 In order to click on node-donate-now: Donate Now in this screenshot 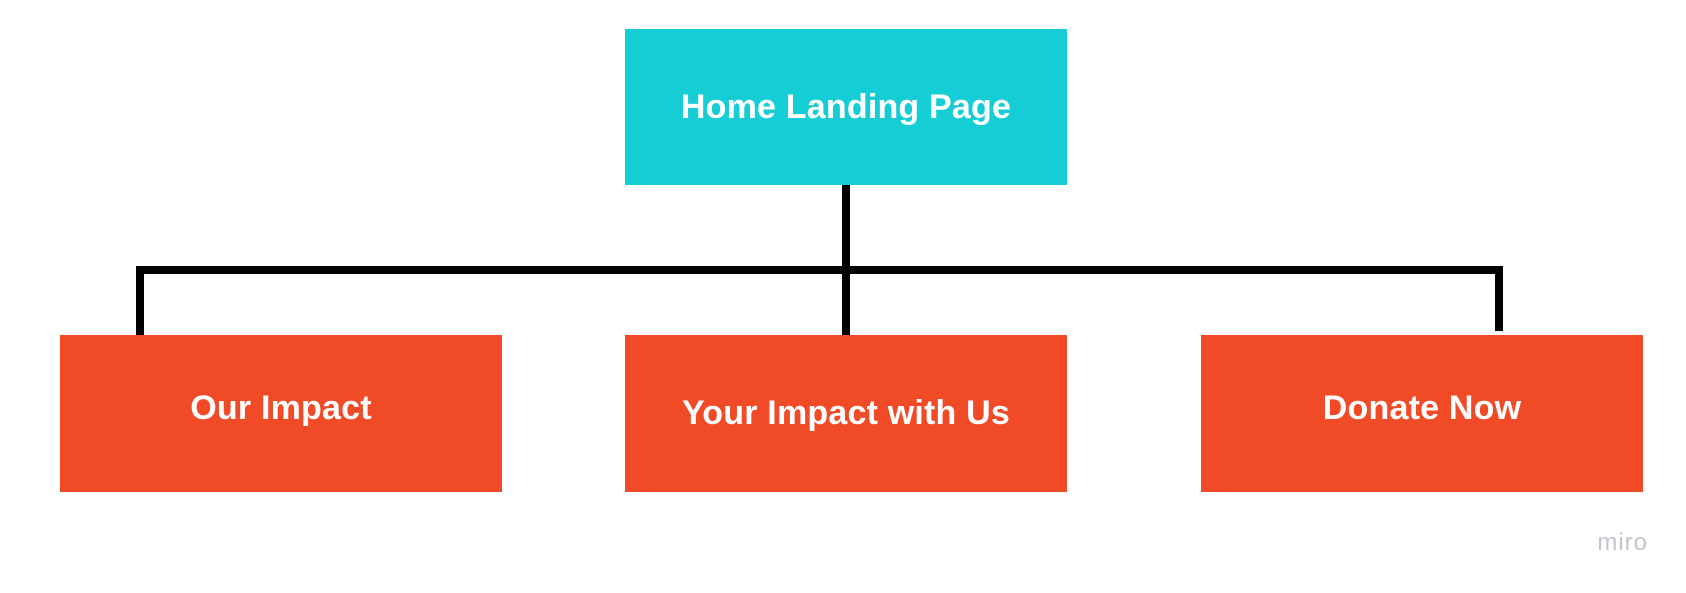, I will do `click(1422, 413)`.